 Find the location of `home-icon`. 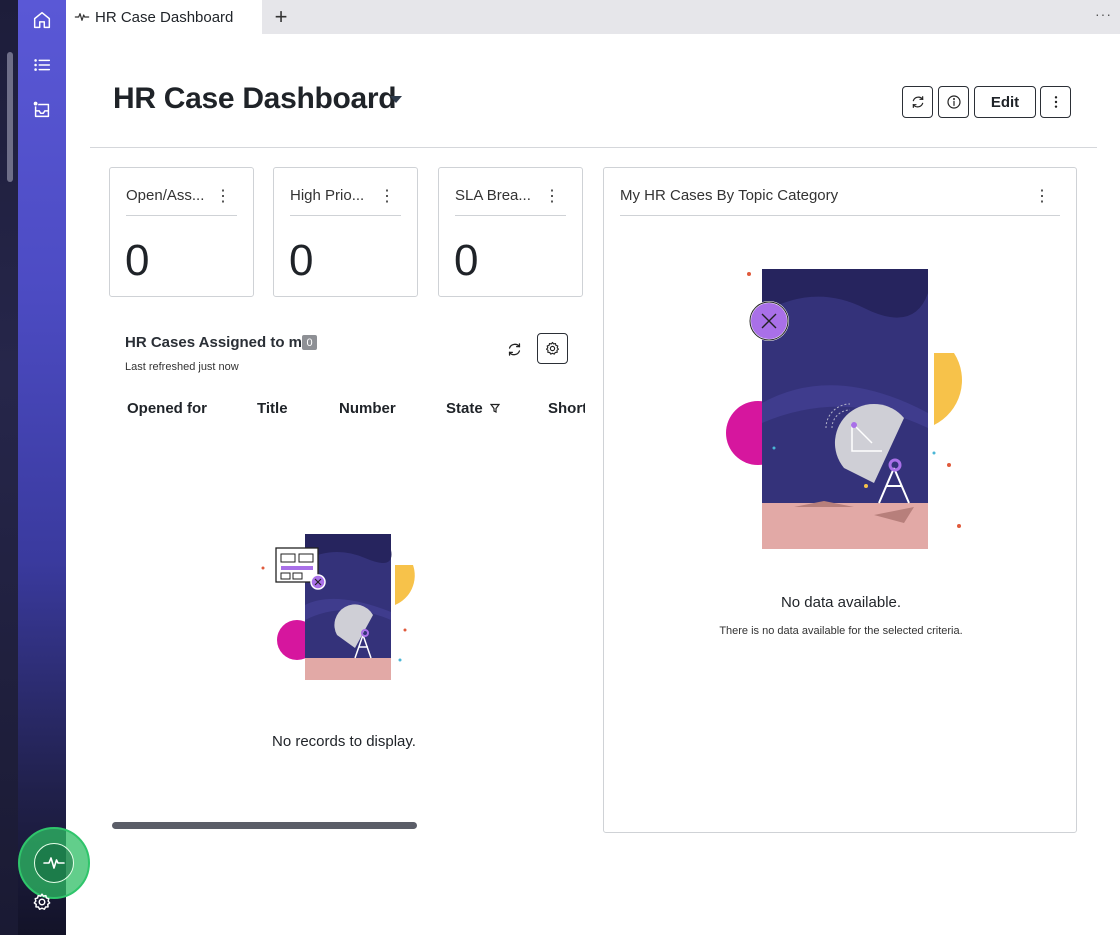

home-icon is located at coordinates (42, 20).